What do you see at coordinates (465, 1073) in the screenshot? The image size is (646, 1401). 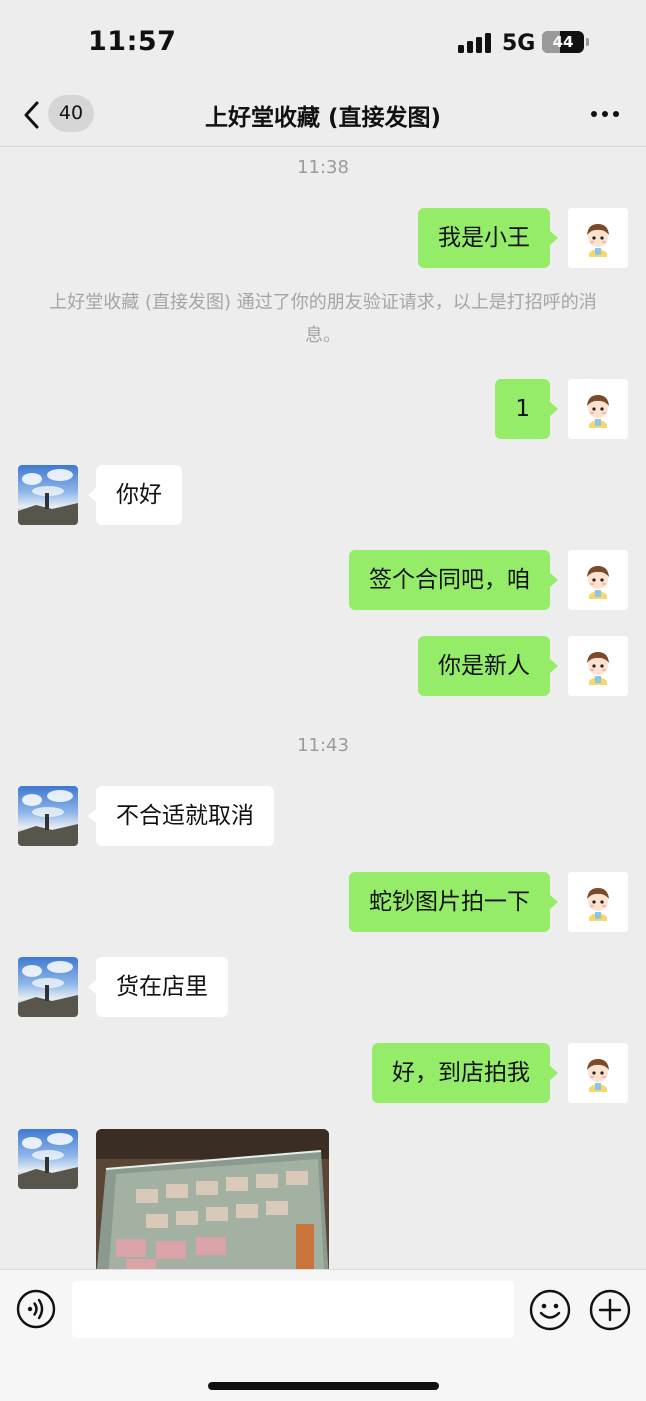 I see `sent-message: 好，到店拍我` at bounding box center [465, 1073].